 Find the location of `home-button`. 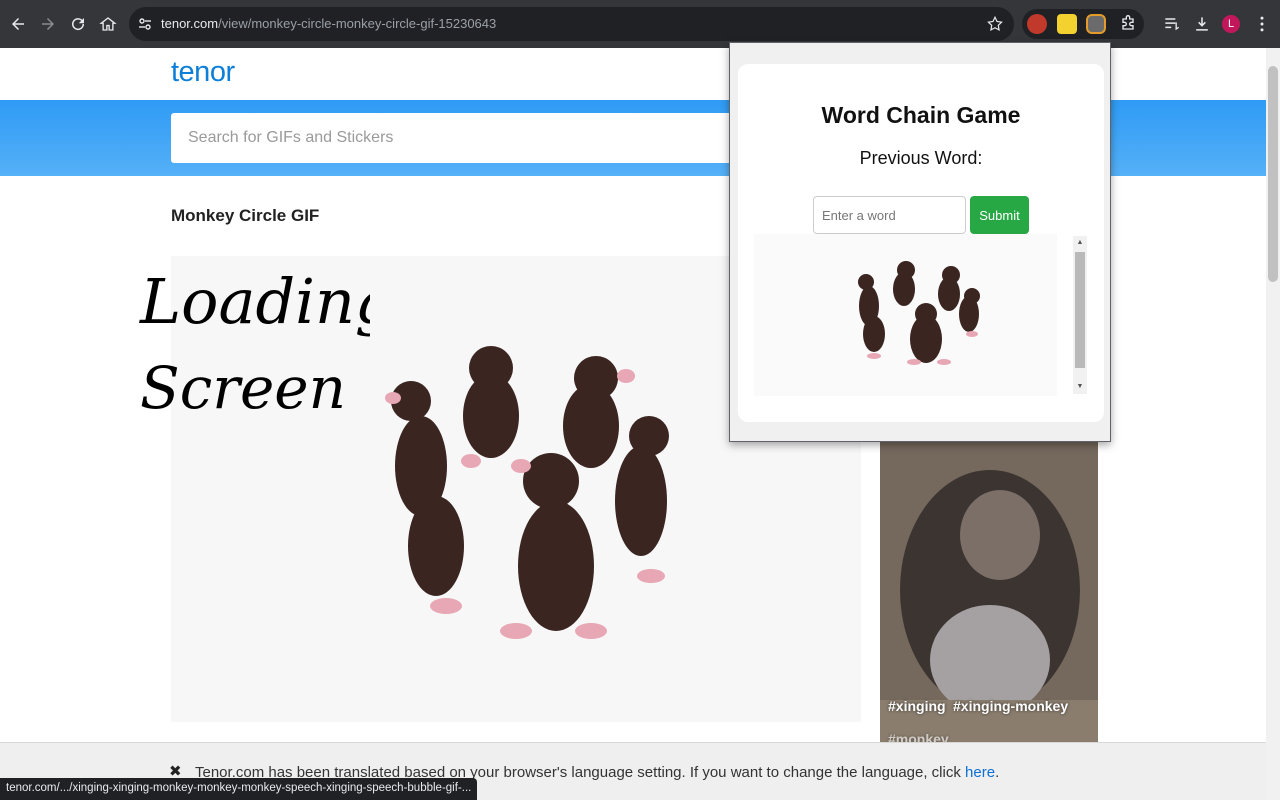

home-button is located at coordinates (108, 24).